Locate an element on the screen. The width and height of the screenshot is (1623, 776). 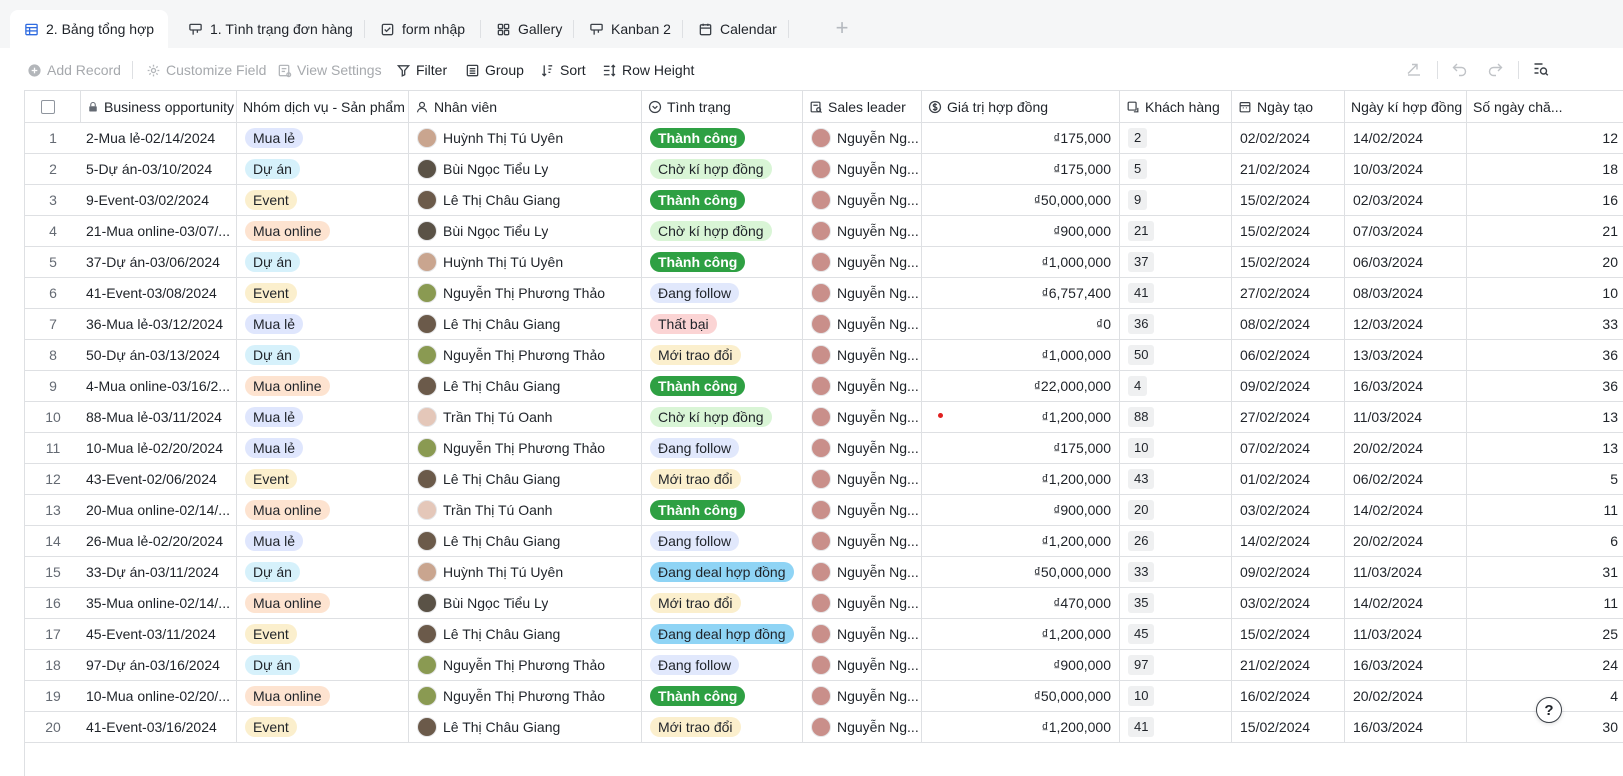
days-cell: 36 is located at coordinates (1545, 386).